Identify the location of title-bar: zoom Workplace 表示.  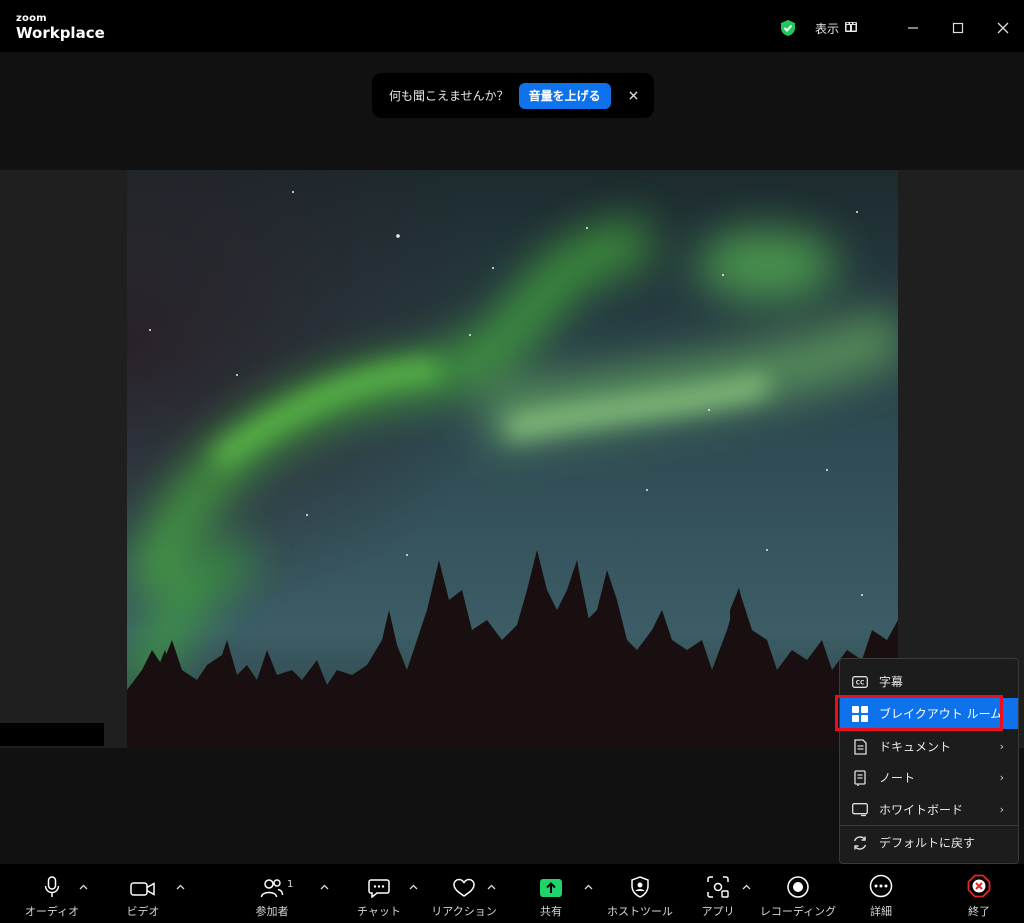
(512, 26).